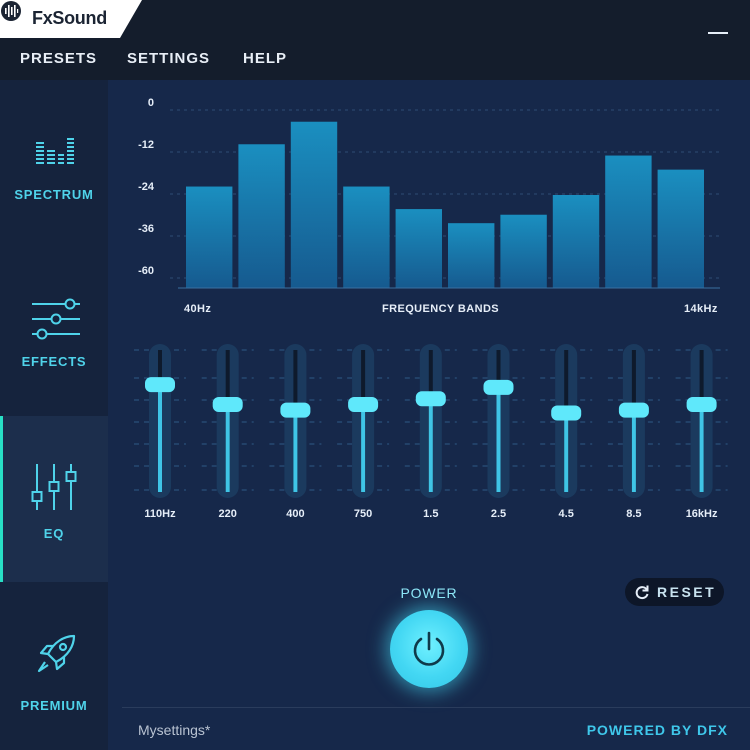 The image size is (750, 750). What do you see at coordinates (56, 319) in the screenshot?
I see `sliders-icon` at bounding box center [56, 319].